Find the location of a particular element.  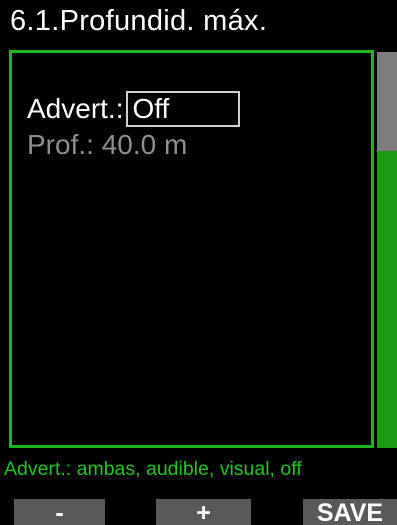

warning-label: Advert.: is located at coordinates (75, 108).